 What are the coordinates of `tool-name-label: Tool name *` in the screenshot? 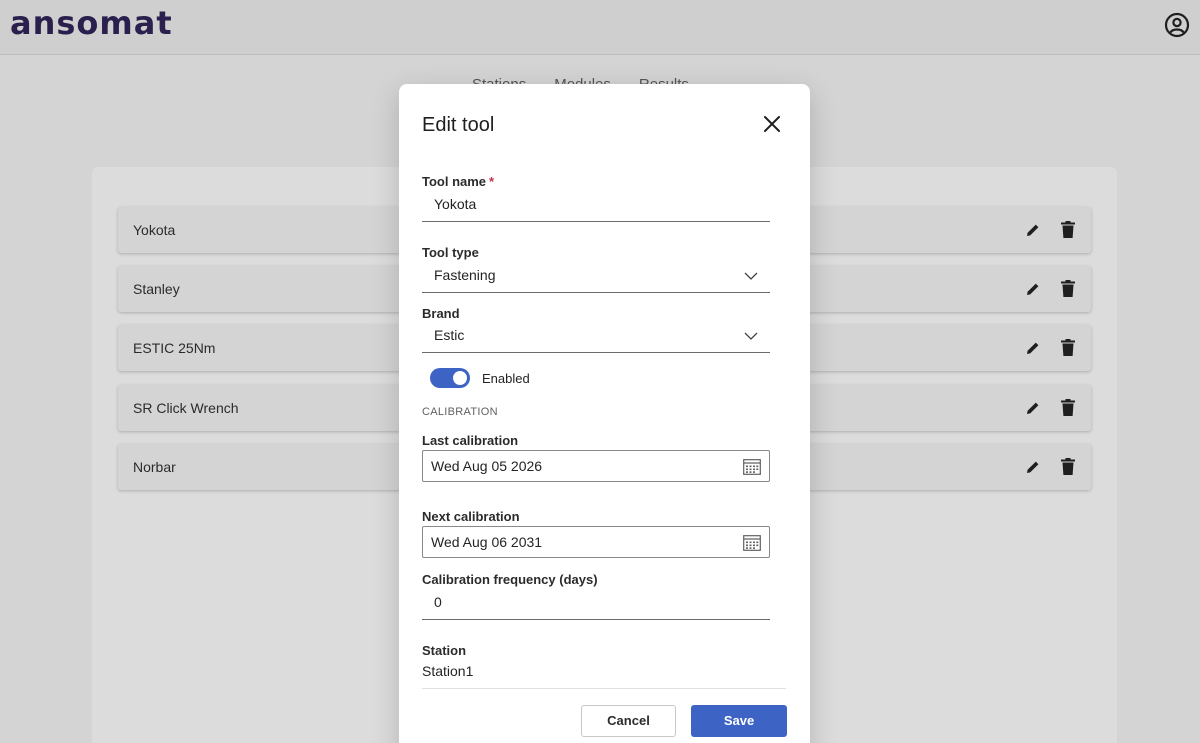 It's located at (458, 181).